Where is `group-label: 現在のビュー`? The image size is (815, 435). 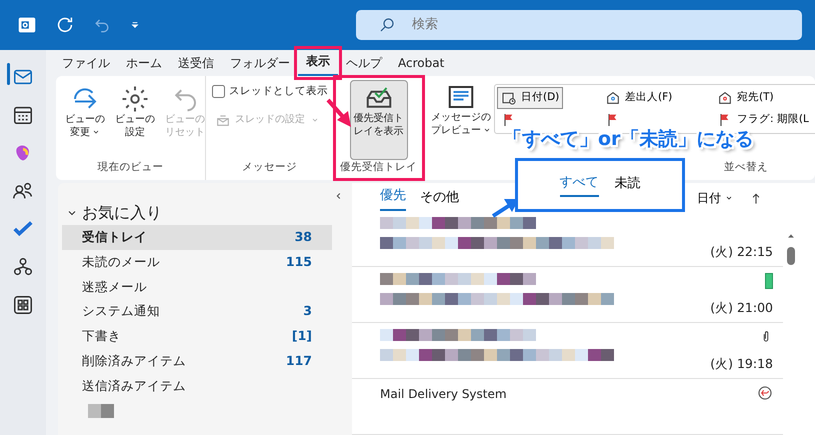 group-label: 現在のビュー is located at coordinates (130, 168).